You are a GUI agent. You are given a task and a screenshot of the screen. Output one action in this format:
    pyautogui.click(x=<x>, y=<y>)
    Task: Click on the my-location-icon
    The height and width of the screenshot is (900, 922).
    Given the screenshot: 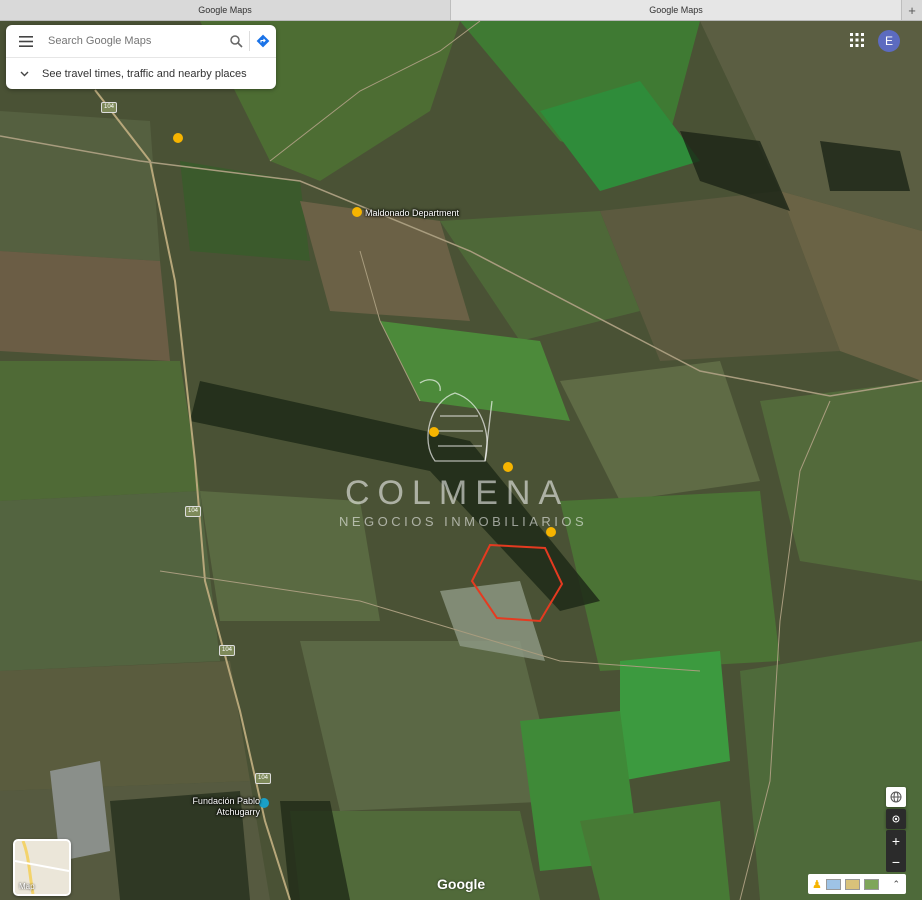 What is the action you would take?
    pyautogui.click(x=896, y=819)
    